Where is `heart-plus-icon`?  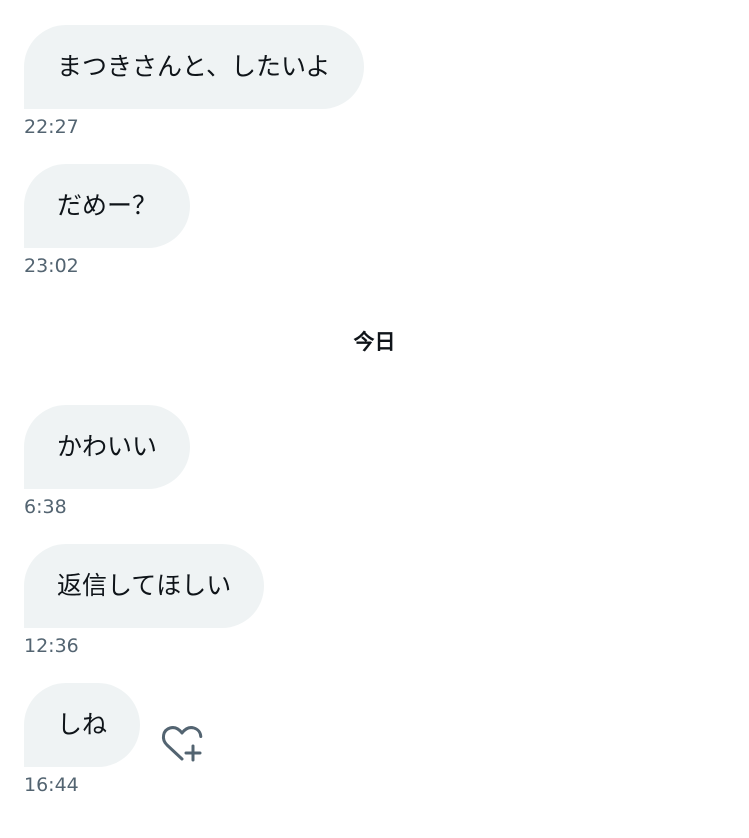
heart-plus-icon is located at coordinates (182, 744).